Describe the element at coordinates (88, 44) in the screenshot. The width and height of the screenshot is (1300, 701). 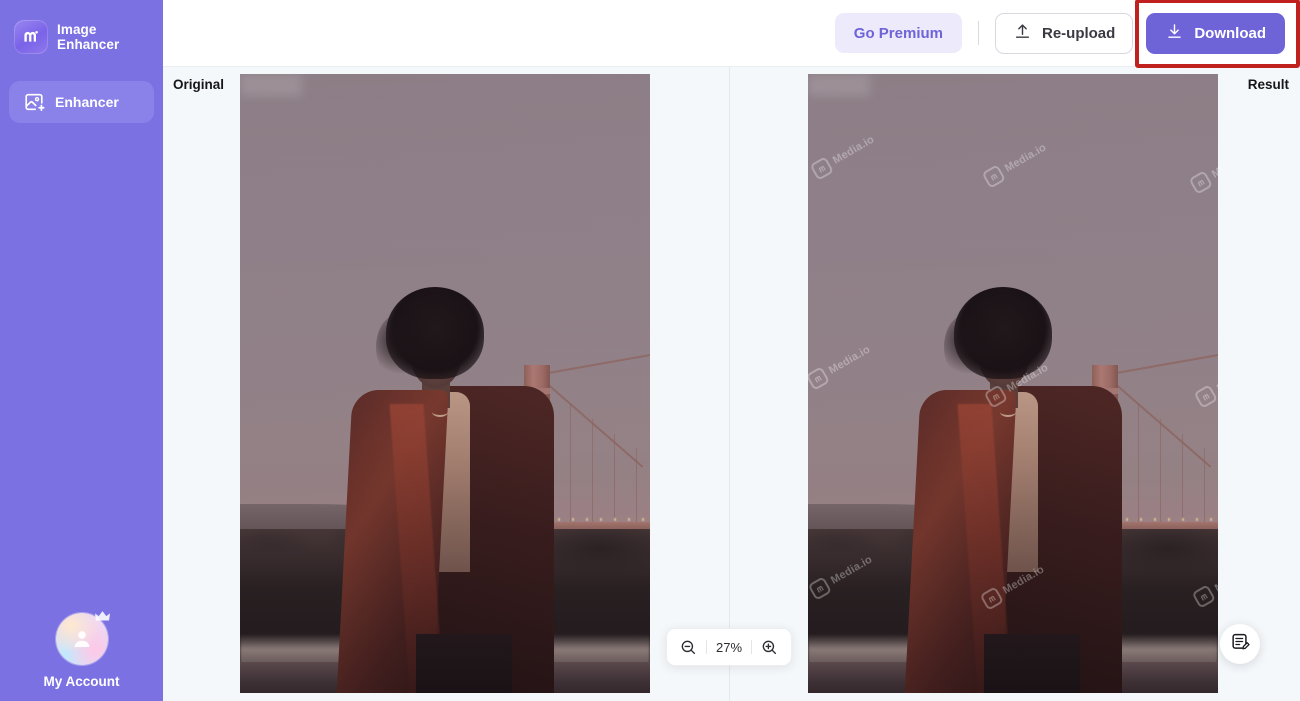
I see `brand-title-line2: Enhancer` at that location.